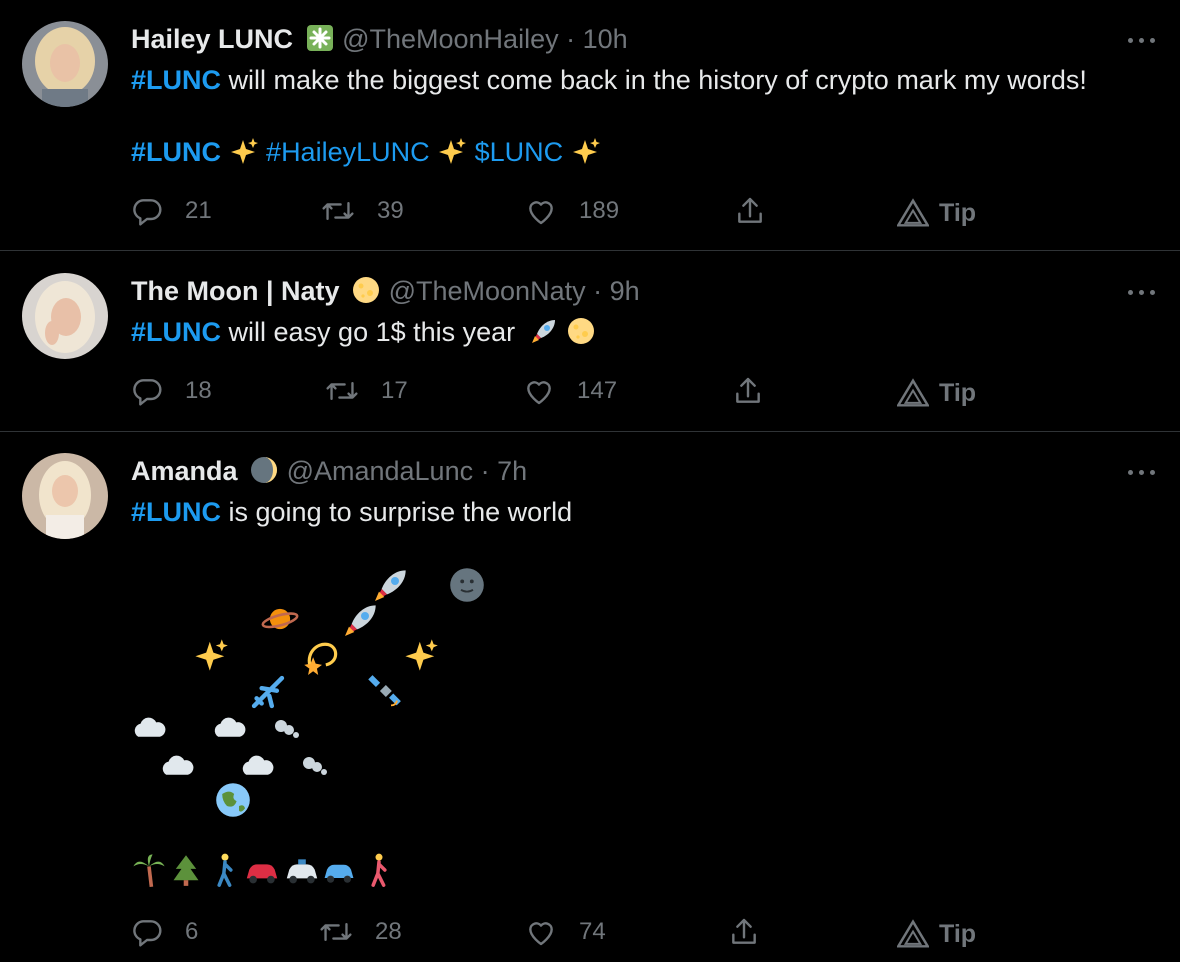  Describe the element at coordinates (198, 390) in the screenshot. I see `reply-count: 18` at that location.